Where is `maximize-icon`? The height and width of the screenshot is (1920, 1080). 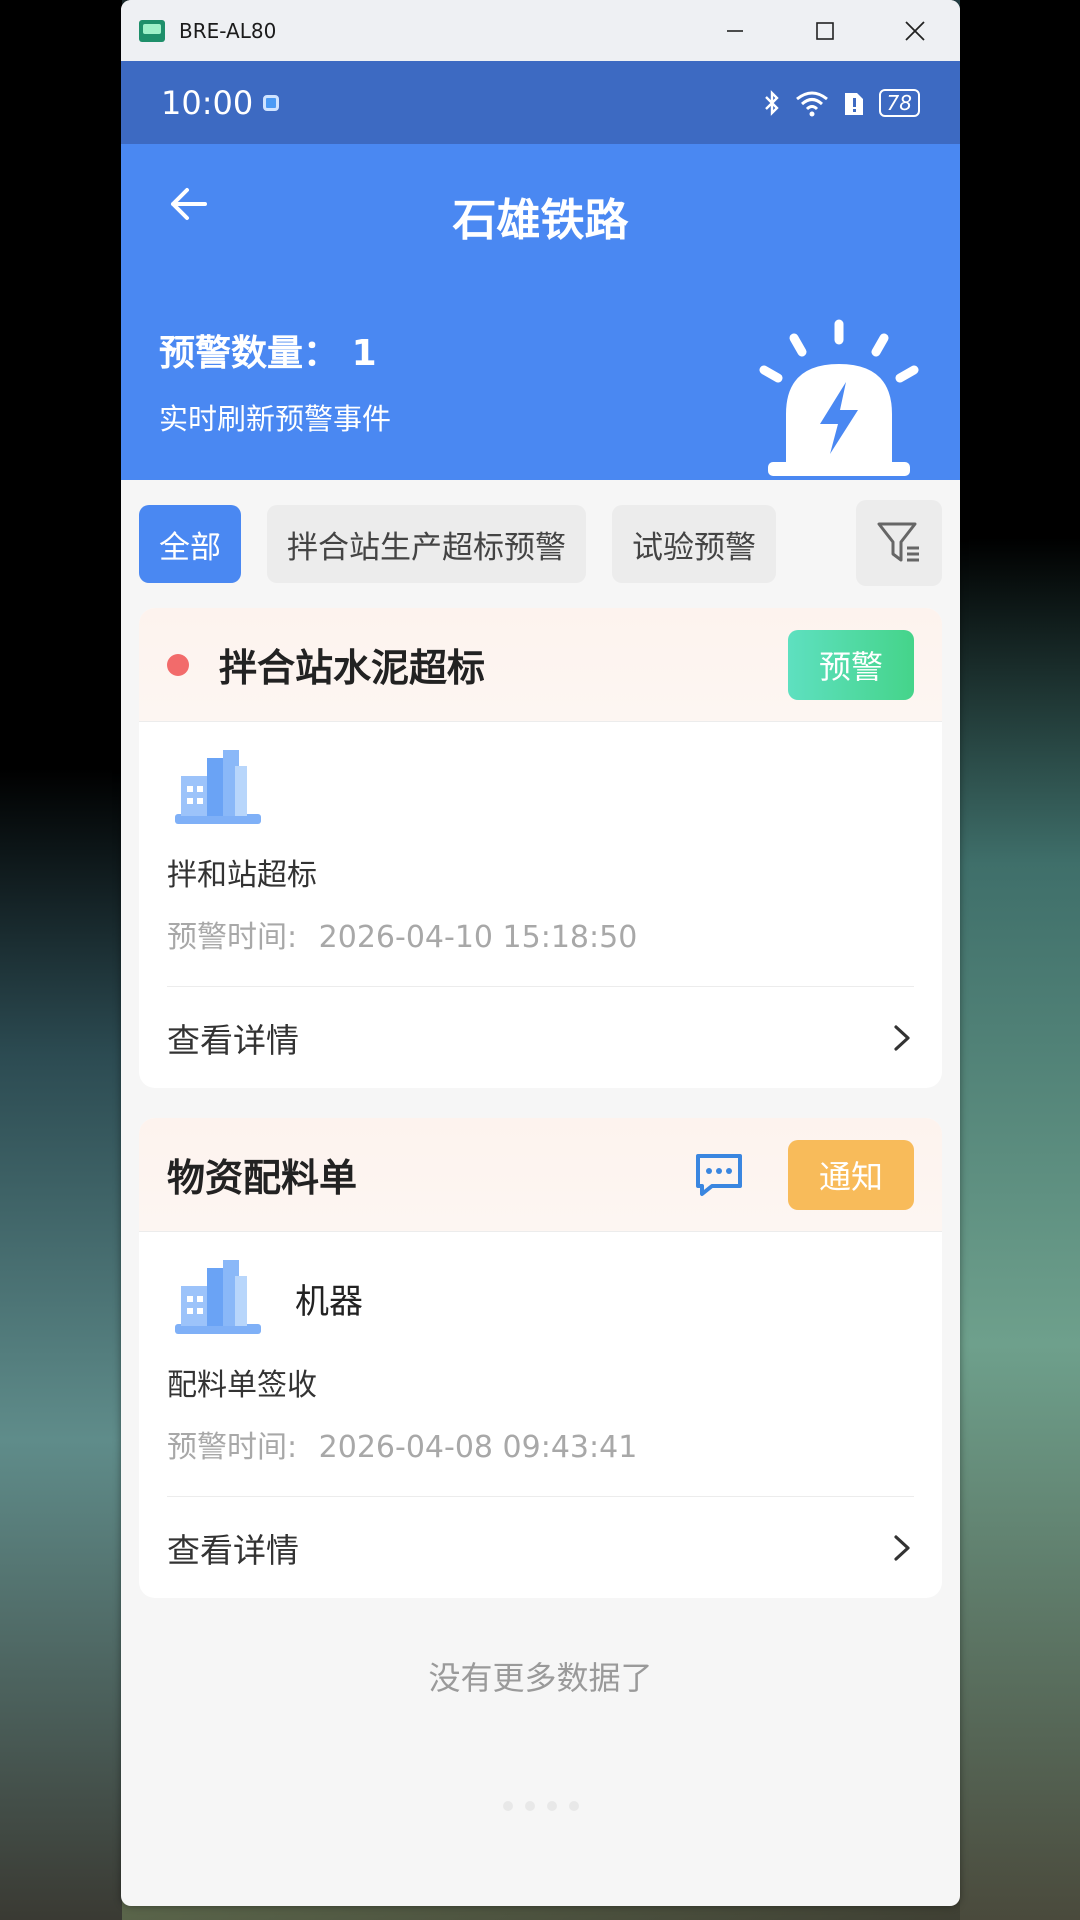 maximize-icon is located at coordinates (825, 30).